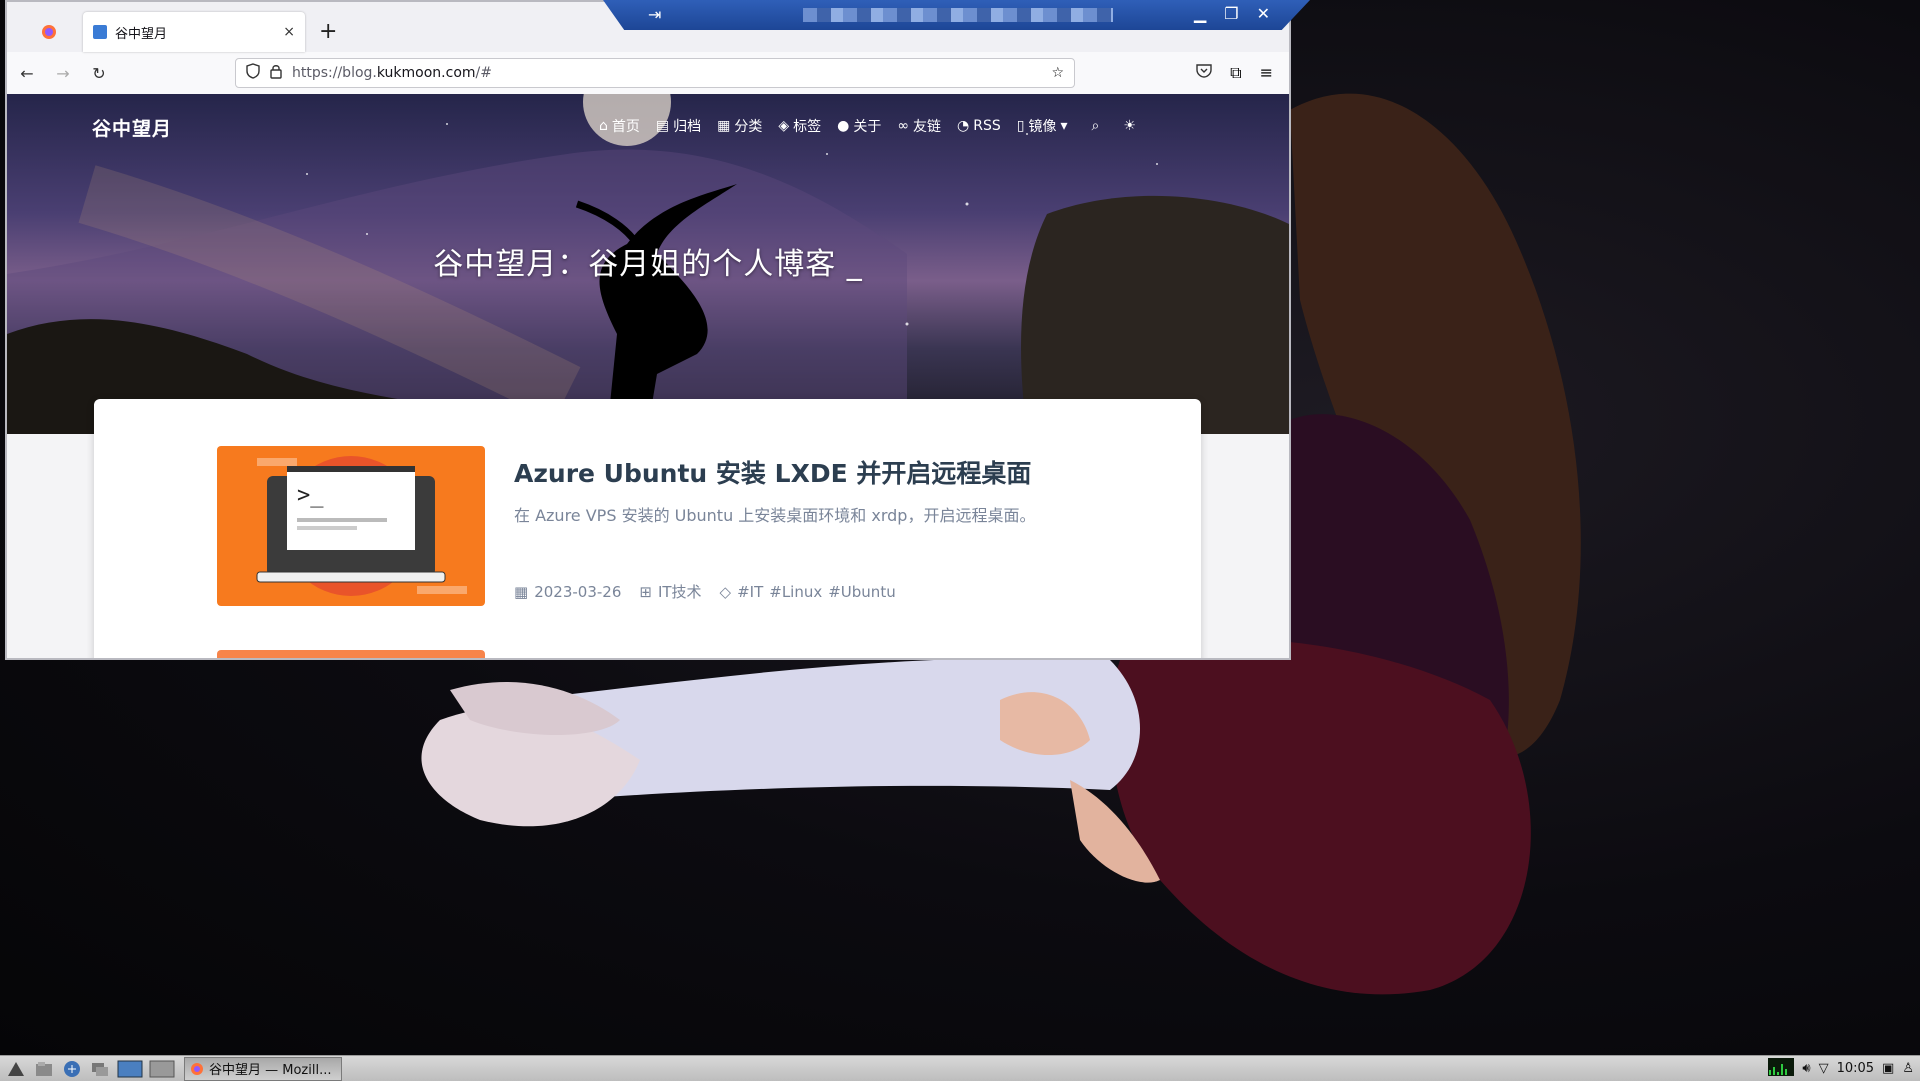  I want to click on menu-item-archive: ▤ 归档, so click(678, 126).